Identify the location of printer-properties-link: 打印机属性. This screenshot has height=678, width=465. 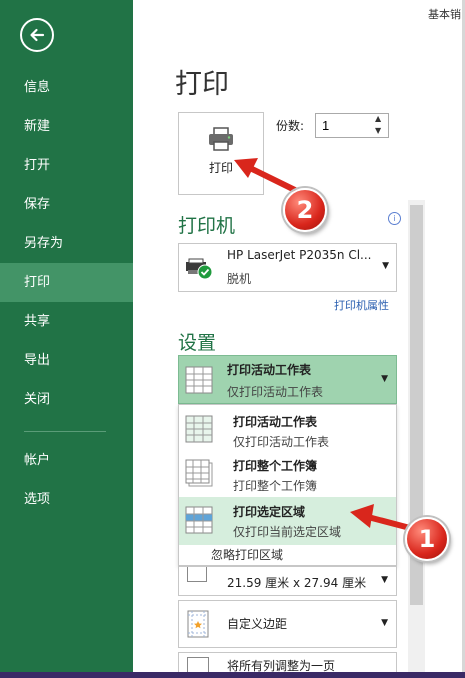
(361, 305).